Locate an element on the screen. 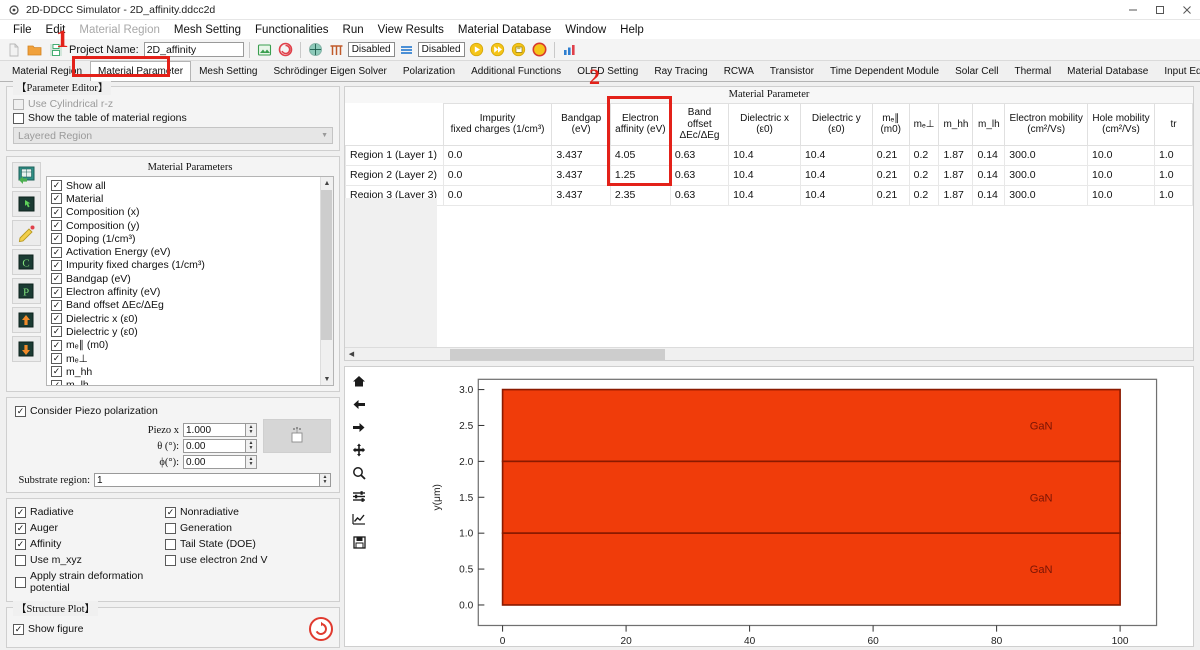 The image size is (1200, 650). piezo-spin-buttons: ▲ ▼ is located at coordinates (251, 462).